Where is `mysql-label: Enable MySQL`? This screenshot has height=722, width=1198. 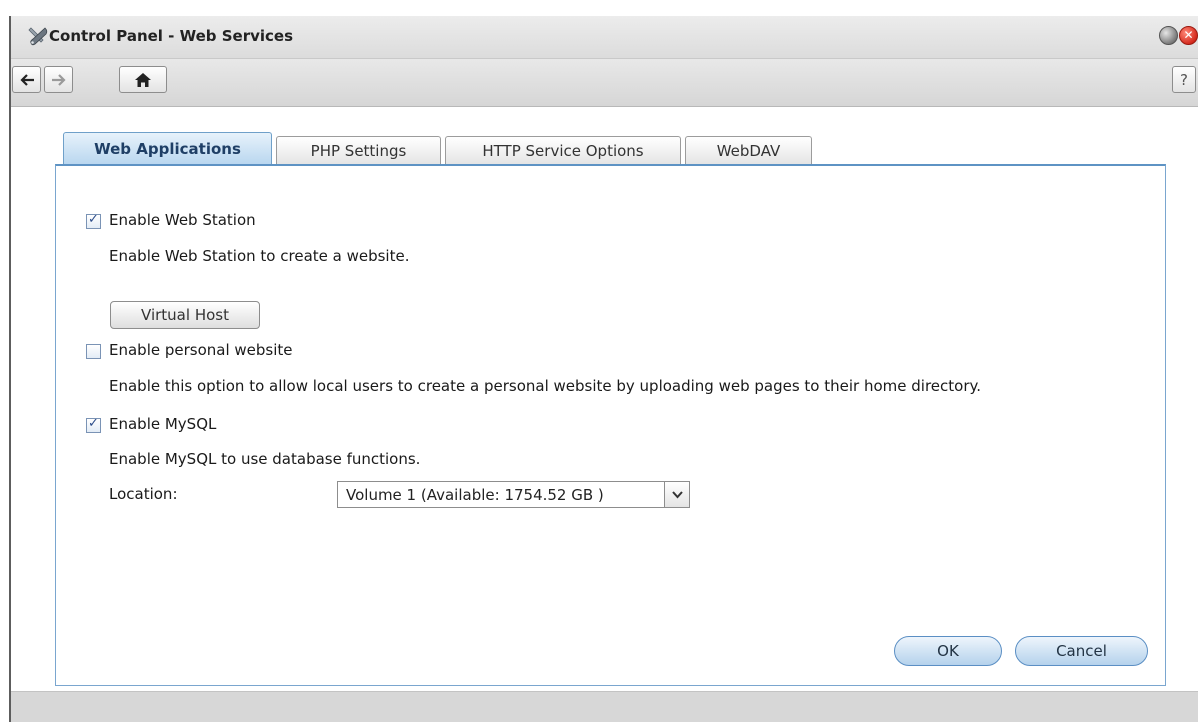 mysql-label: Enable MySQL is located at coordinates (163, 424).